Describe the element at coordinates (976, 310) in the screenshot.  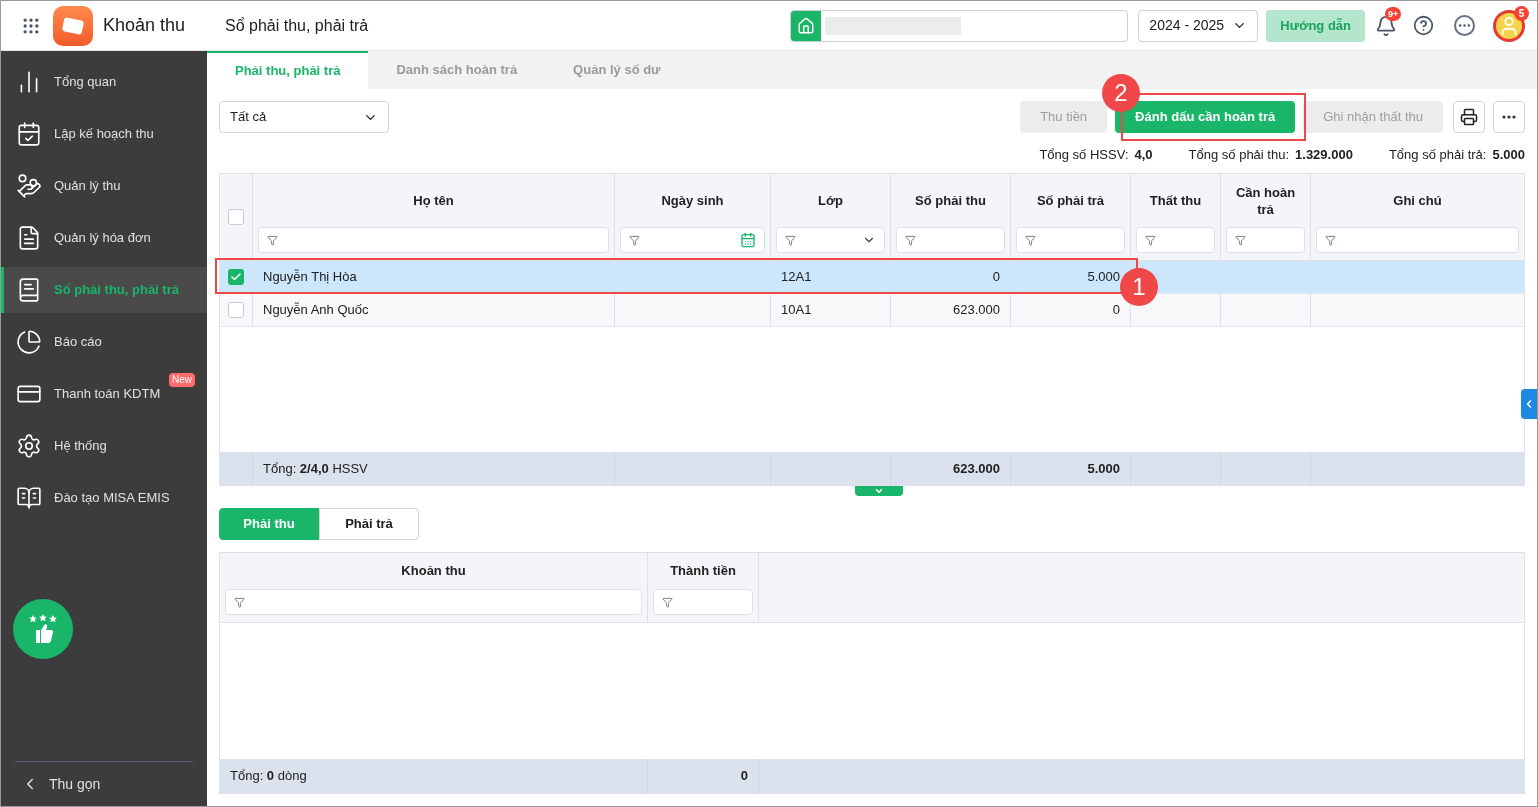
I see `table-cell-text: 623.000` at that location.